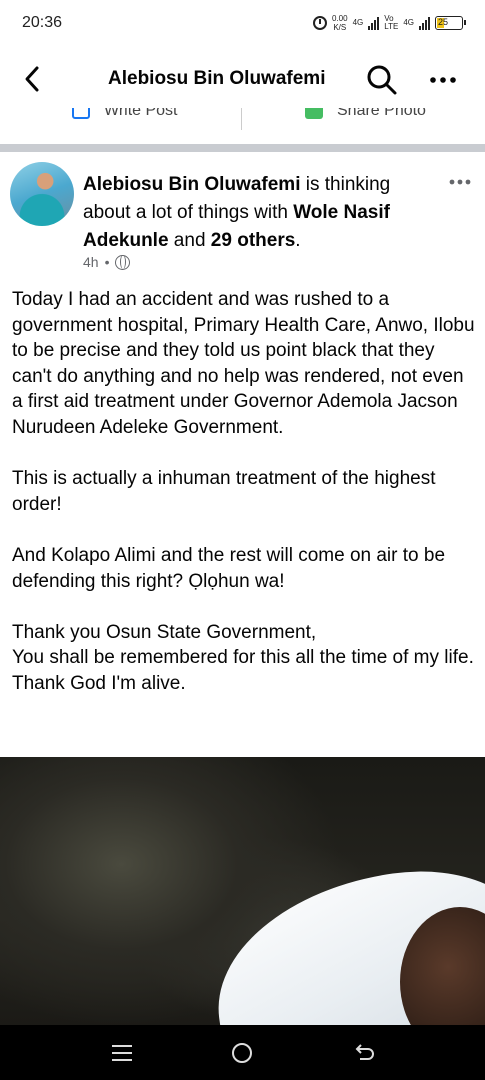  What do you see at coordinates (253, 240) in the screenshot?
I see `others-link: 29 others` at bounding box center [253, 240].